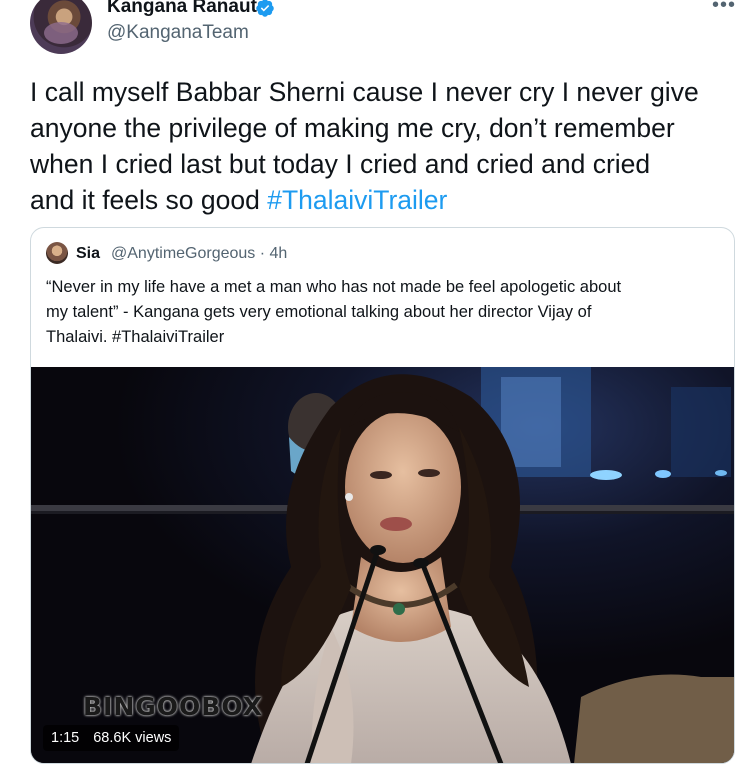 This screenshot has height=776, width=743. I want to click on tweet-text-line: and it feels so good #ThalaiviTrailer, so click(382, 200).